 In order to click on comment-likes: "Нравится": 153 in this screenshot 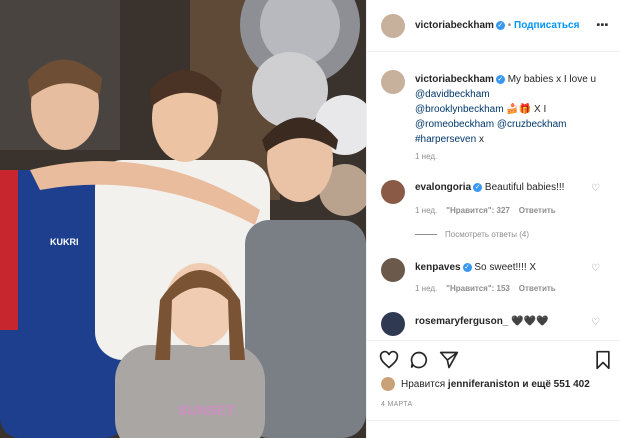, I will do `click(478, 288)`.